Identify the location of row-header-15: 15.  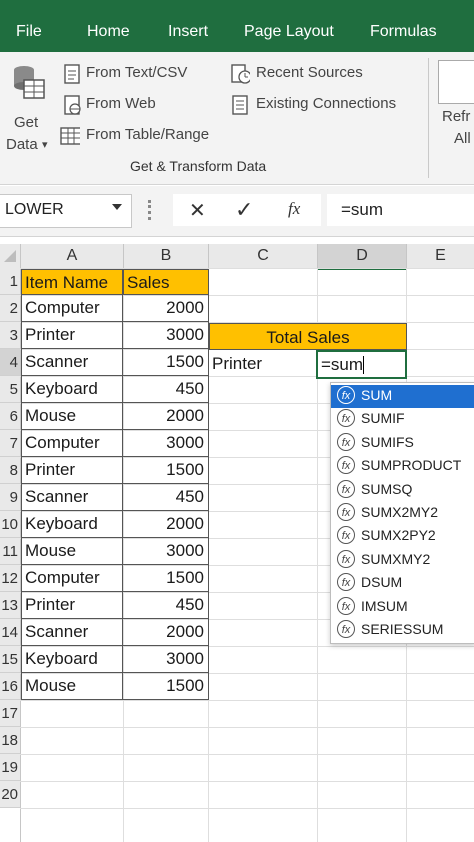
(10, 659).